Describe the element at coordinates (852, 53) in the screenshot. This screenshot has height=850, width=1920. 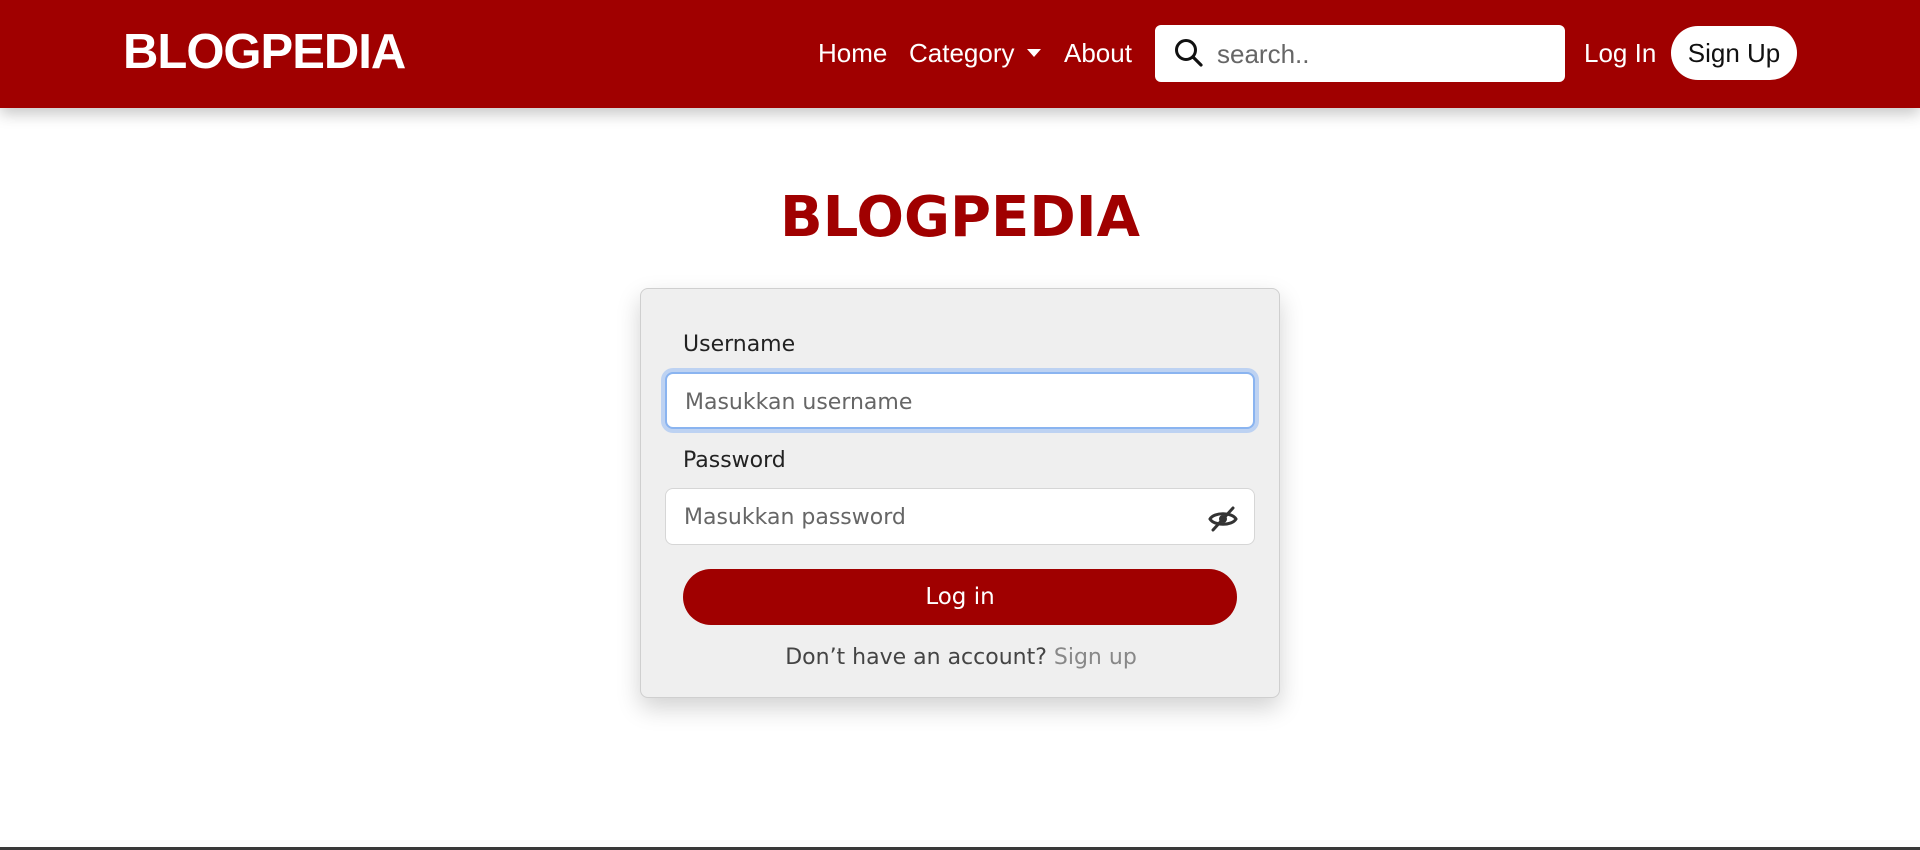
I see `nav-link-home: Home` at that location.